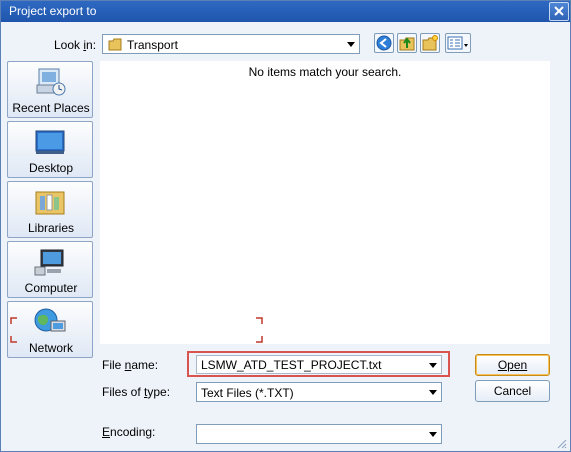 This screenshot has width=571, height=452. Describe the element at coordinates (231, 44) in the screenshot. I see `look-in-combo: Transport` at that location.